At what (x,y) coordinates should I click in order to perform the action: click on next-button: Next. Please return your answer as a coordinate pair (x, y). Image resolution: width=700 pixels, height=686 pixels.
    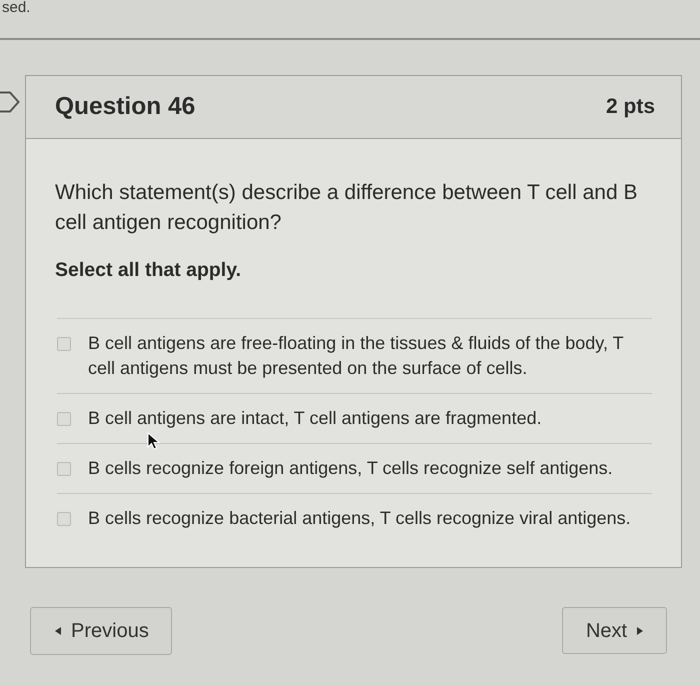
    Looking at the image, I should click on (614, 630).